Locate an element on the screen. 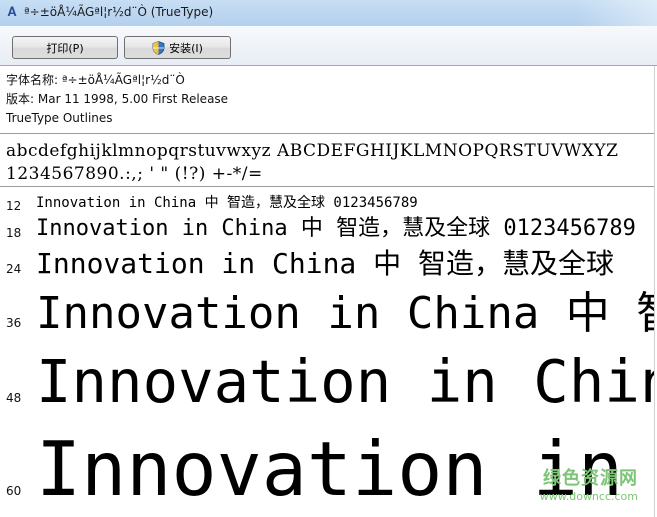  sample-size-label: 12 is located at coordinates (14, 206).